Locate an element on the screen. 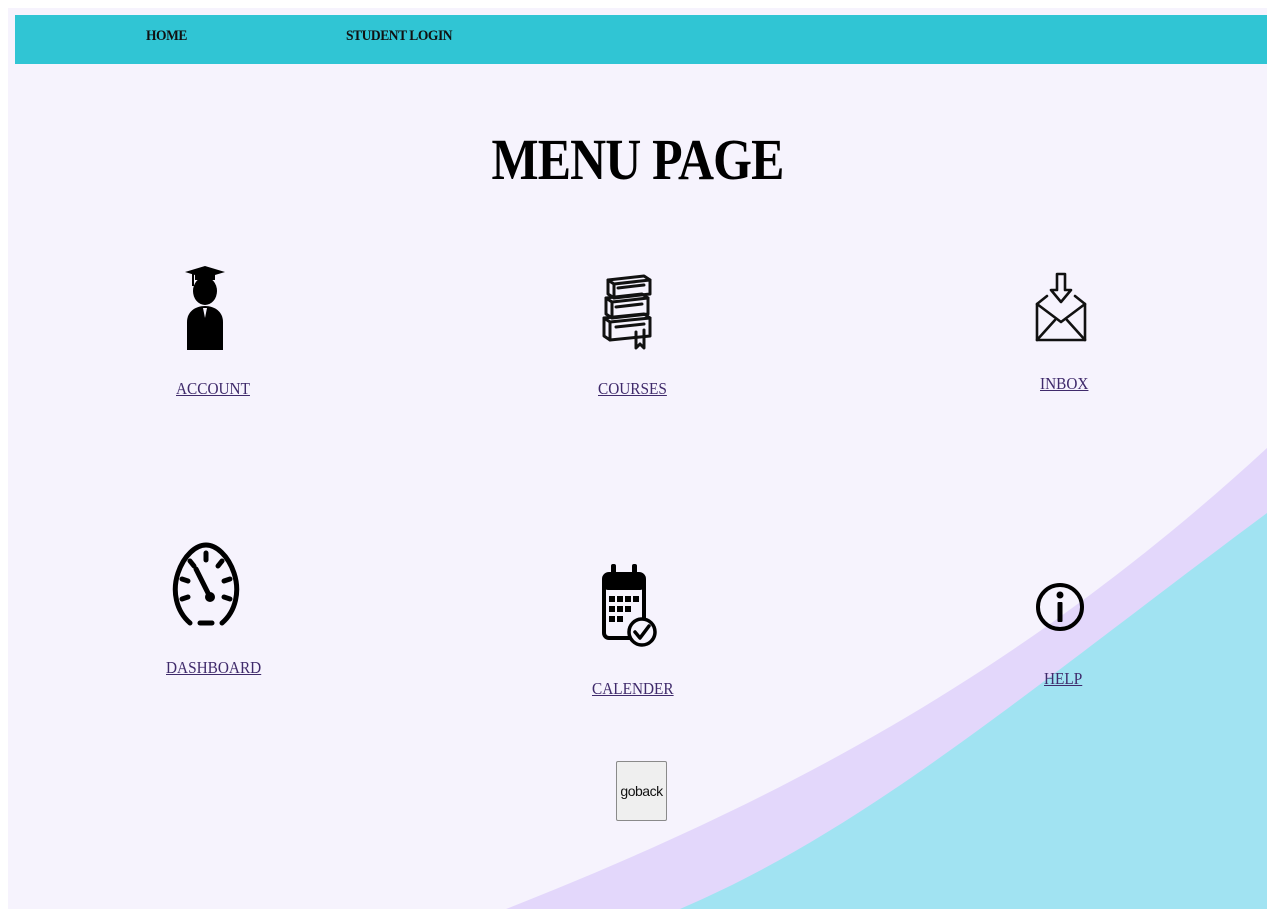 The image size is (1274, 909). graduate-student-icon is located at coordinates (205, 308).